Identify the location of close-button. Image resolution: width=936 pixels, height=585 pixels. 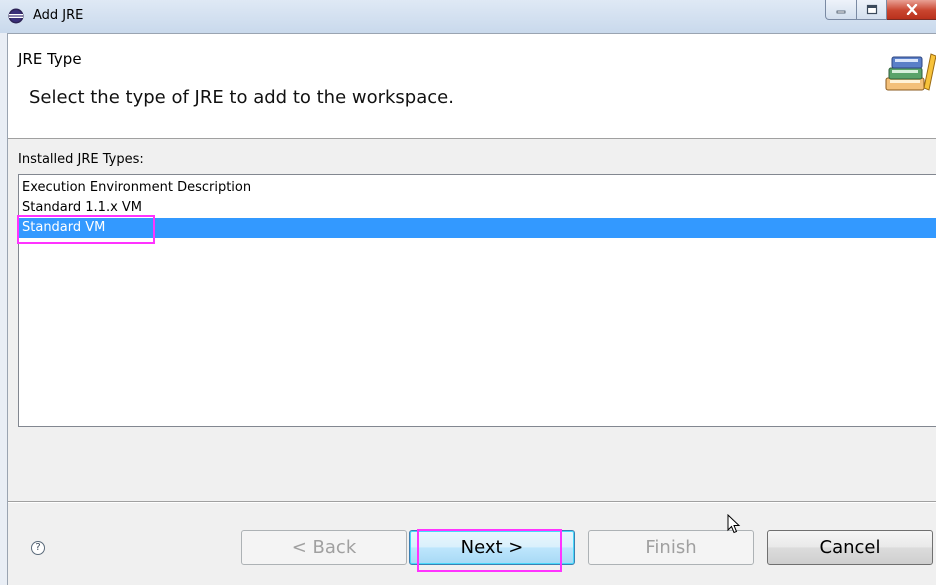
(911, 10).